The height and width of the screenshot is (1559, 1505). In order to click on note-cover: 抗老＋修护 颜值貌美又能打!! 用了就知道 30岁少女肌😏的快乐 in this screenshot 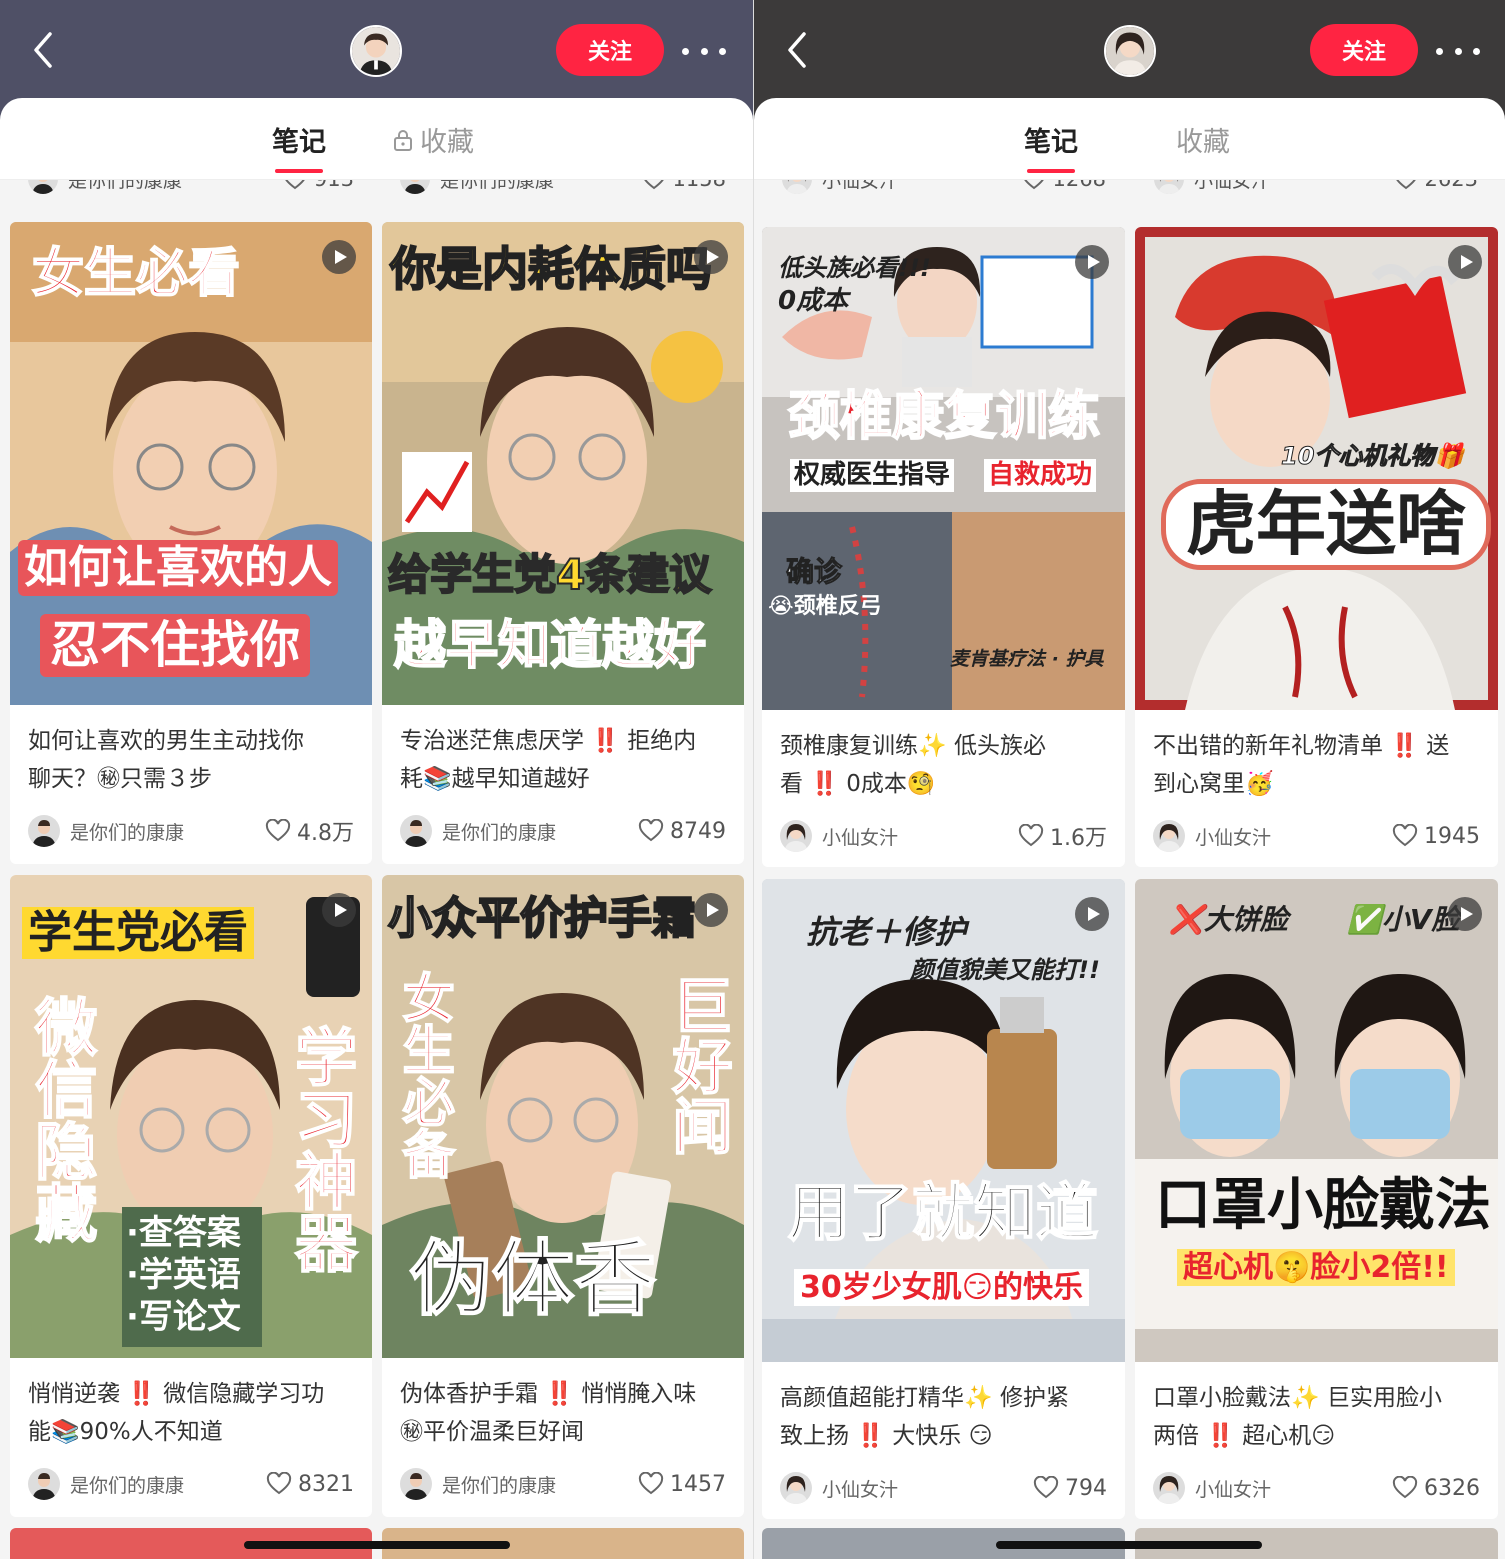, I will do `click(943, 1120)`.